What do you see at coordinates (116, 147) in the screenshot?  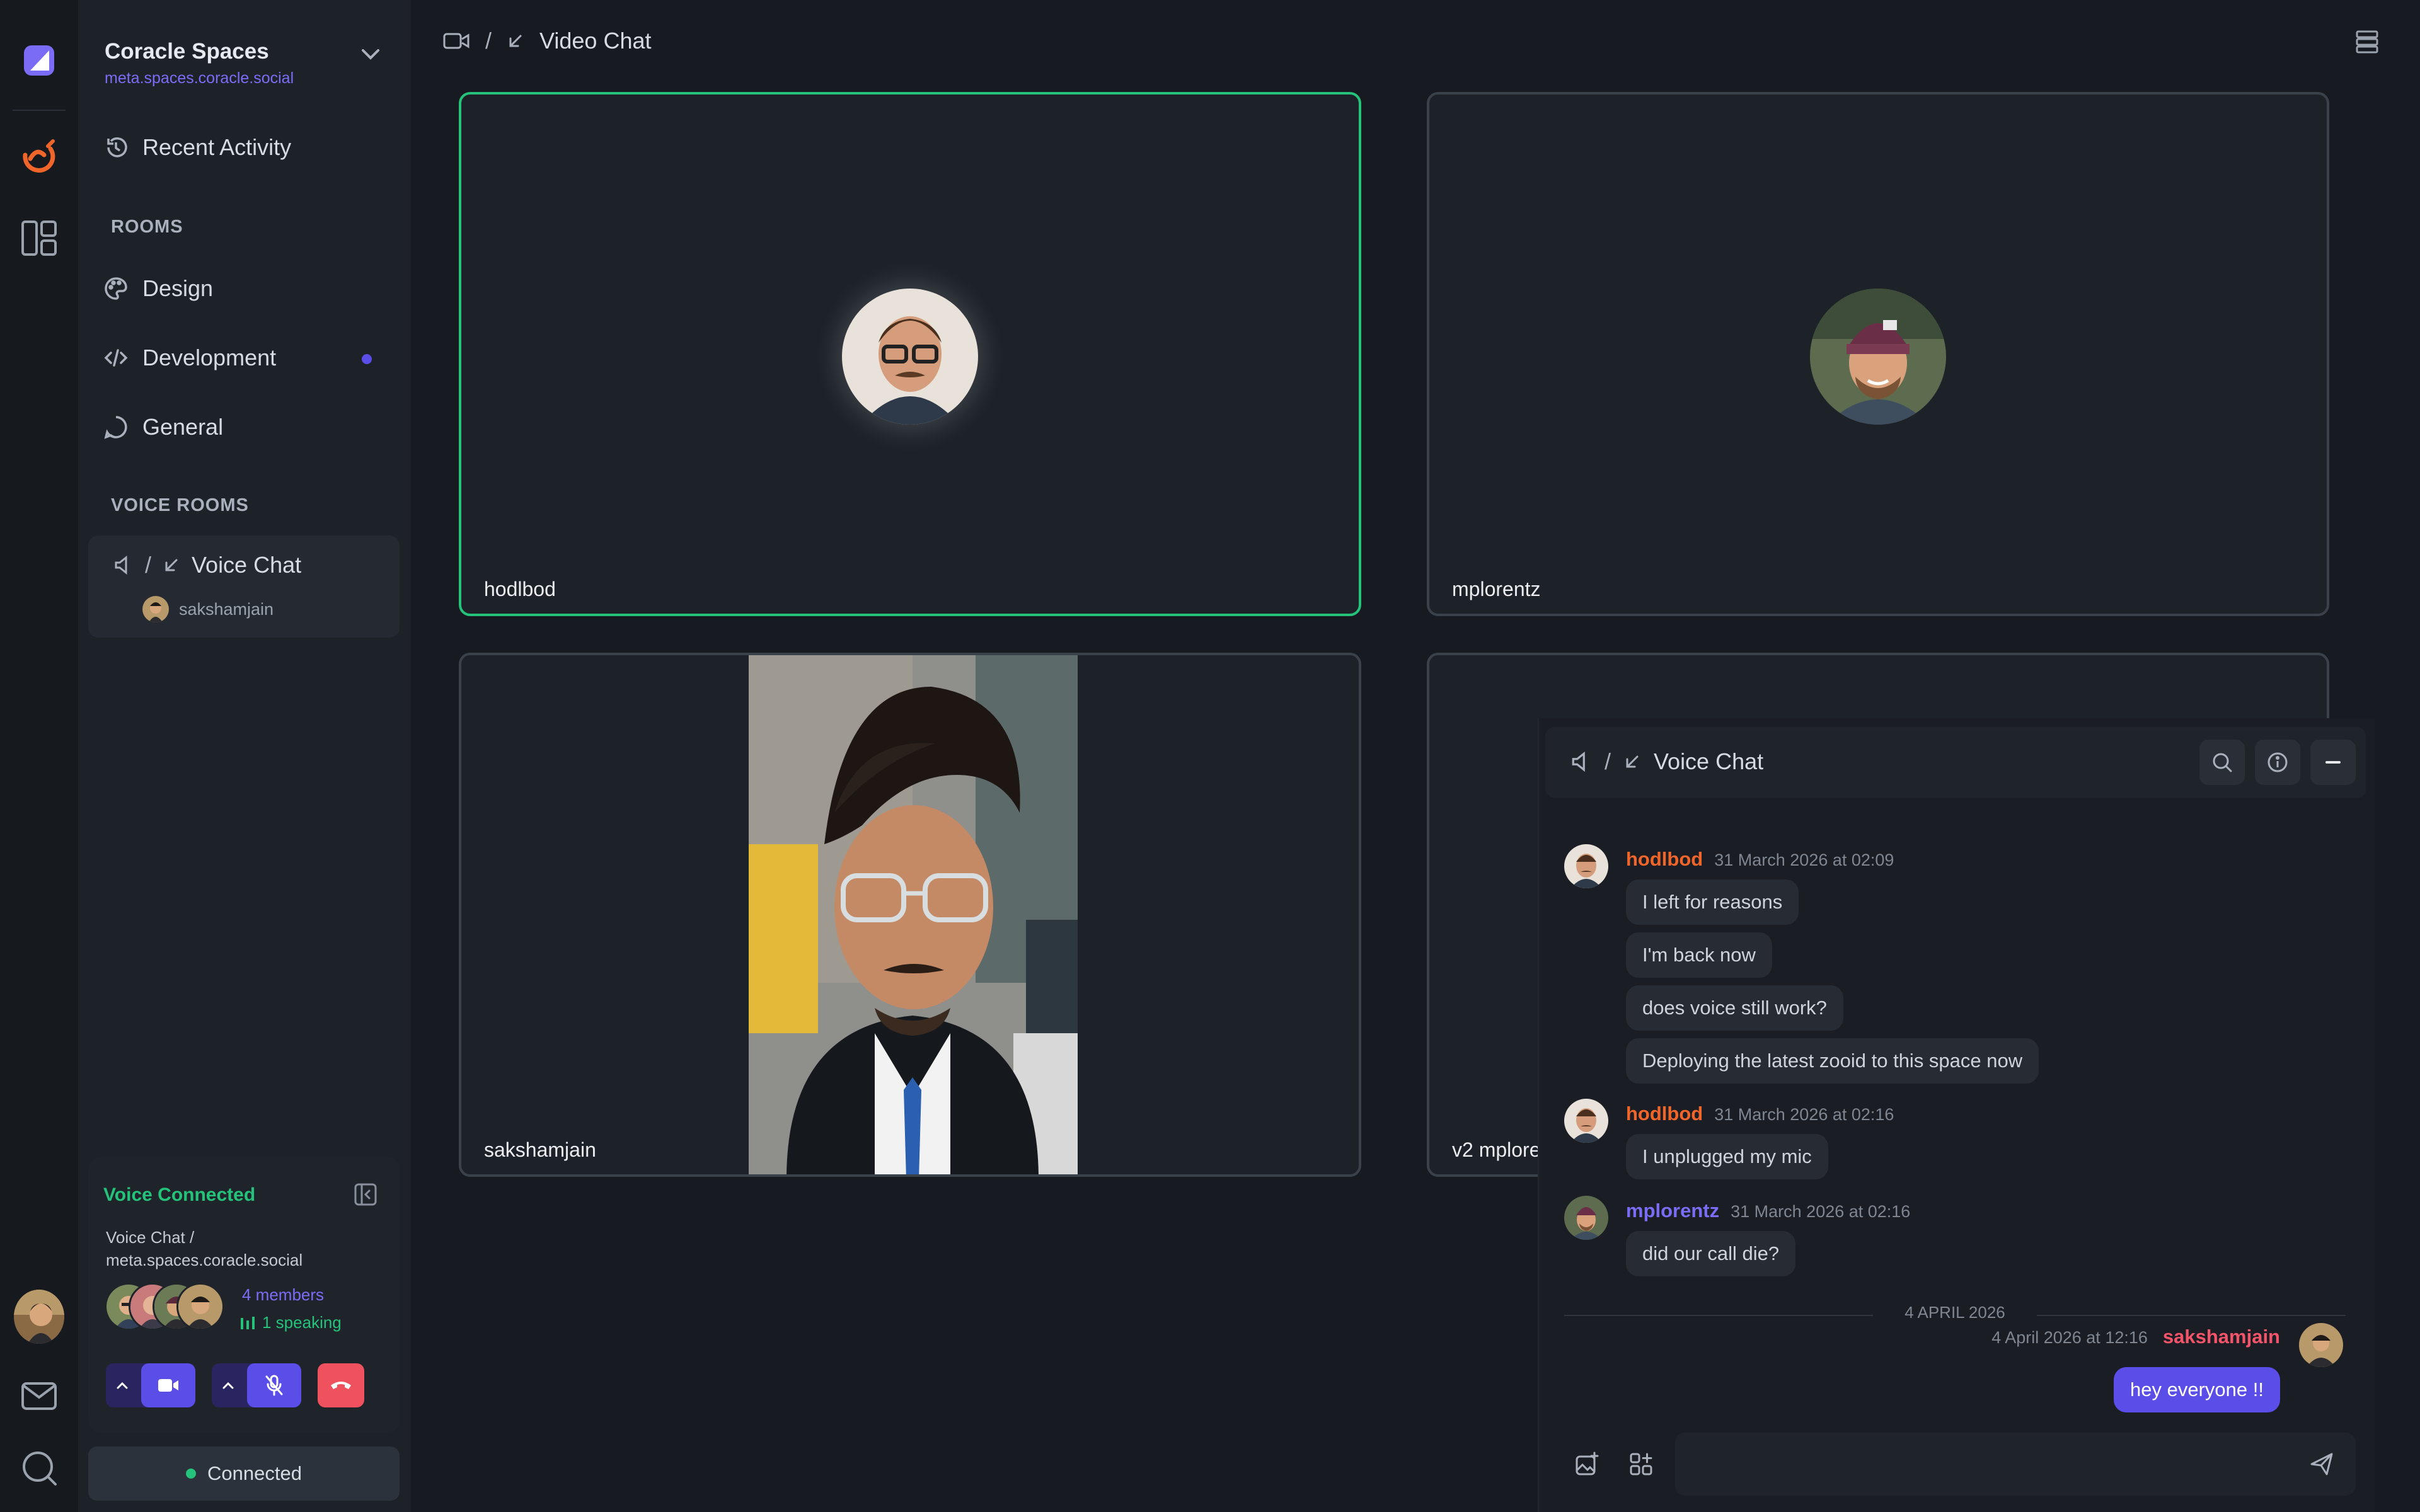 I see `history-icon` at bounding box center [116, 147].